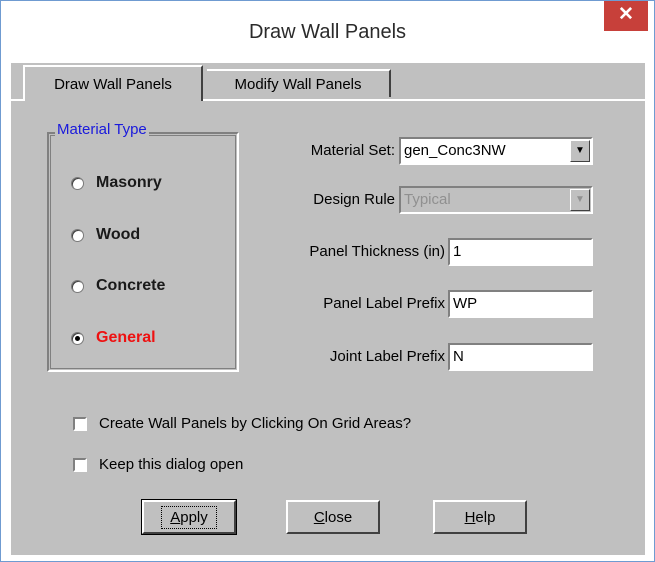 This screenshot has width=655, height=562. I want to click on close-button: Close, so click(333, 517).